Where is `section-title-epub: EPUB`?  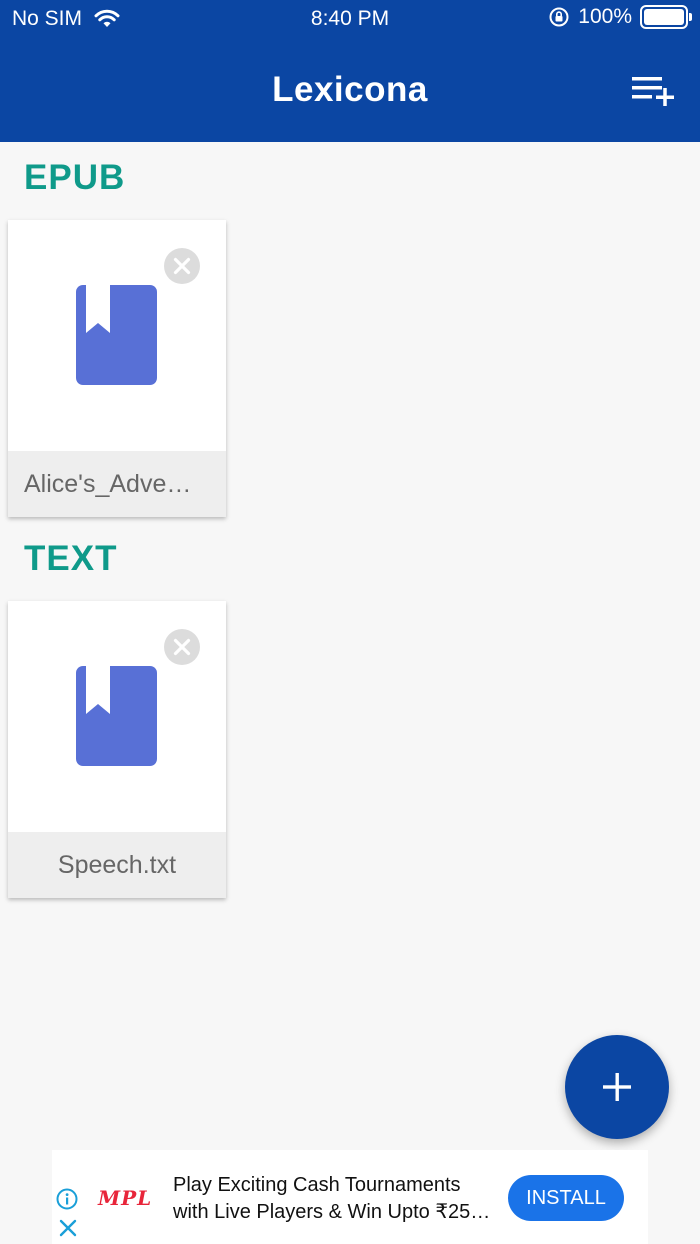 section-title-epub: EPUB is located at coordinates (75, 177).